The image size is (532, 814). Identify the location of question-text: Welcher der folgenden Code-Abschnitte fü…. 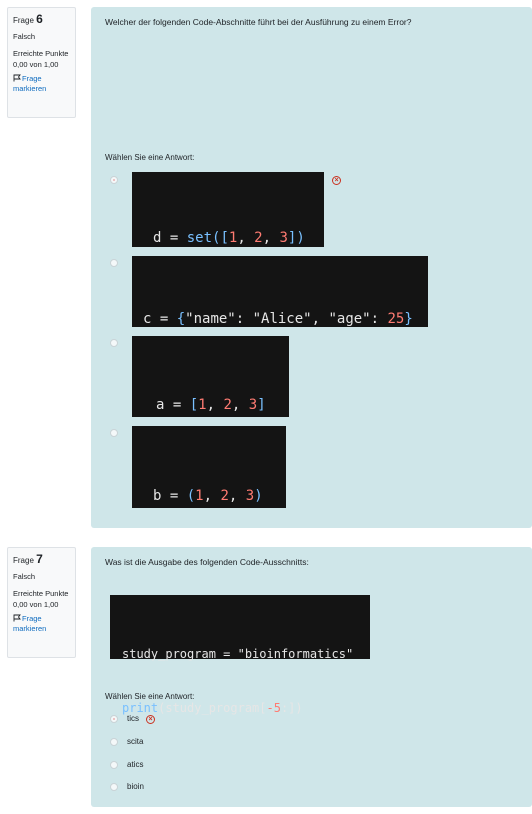
(258, 22).